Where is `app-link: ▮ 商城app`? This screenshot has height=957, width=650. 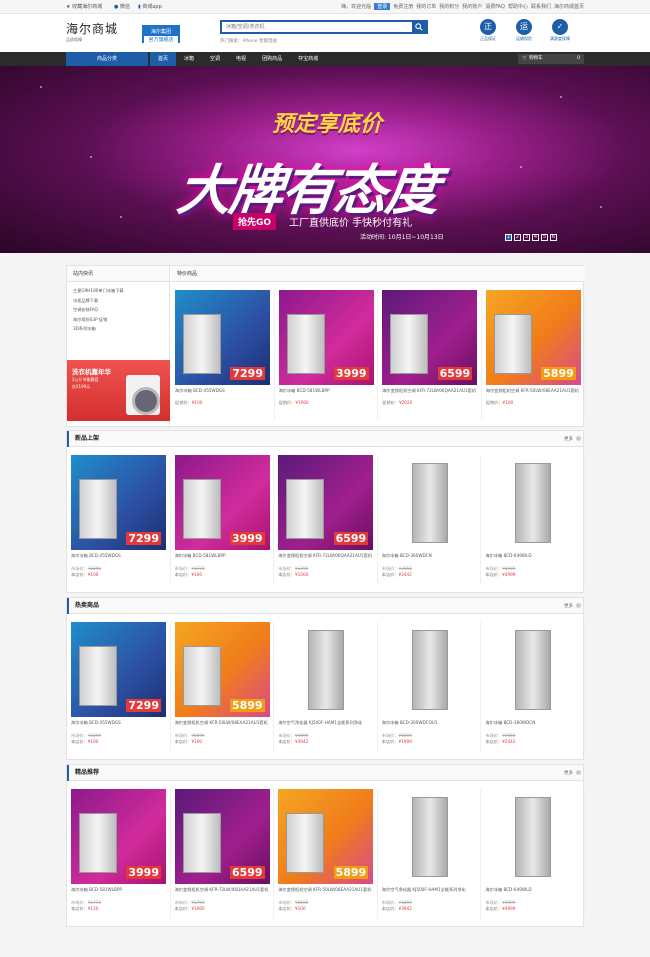 app-link: ▮ 商城app is located at coordinates (150, 6).